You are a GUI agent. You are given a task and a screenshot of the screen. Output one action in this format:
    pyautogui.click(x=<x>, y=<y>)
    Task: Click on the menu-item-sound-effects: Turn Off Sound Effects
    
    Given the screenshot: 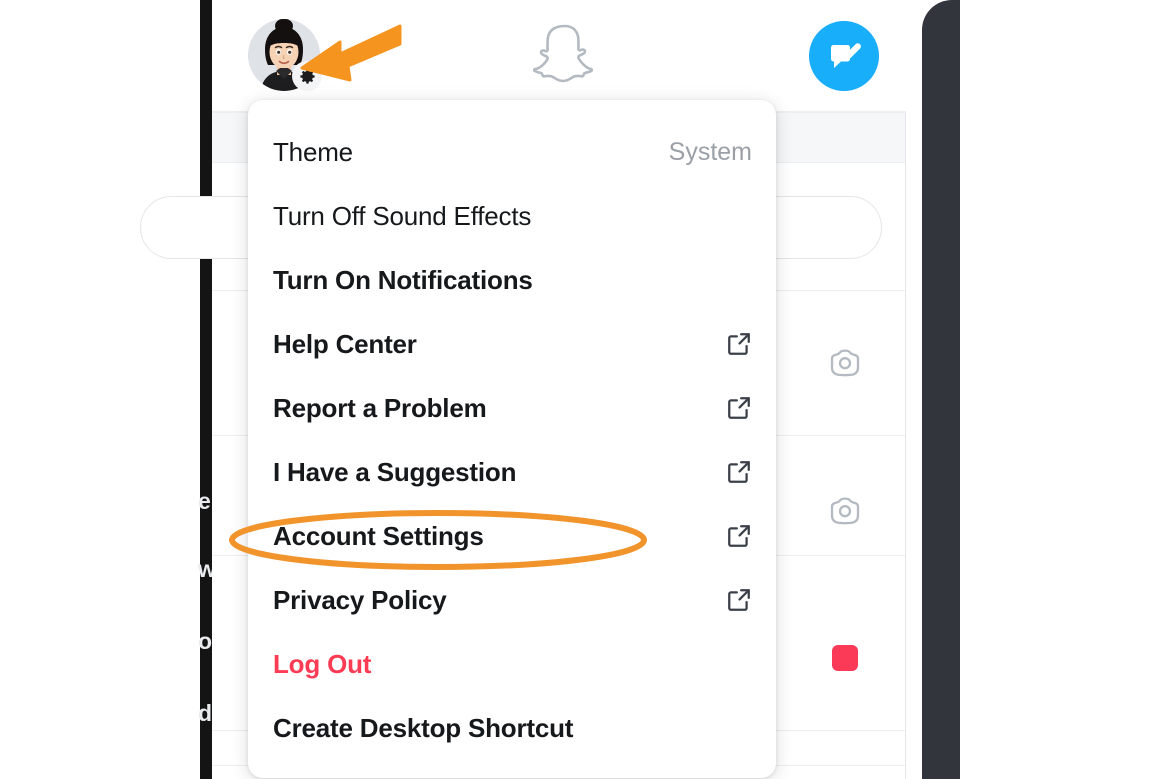 What is the action you would take?
    pyautogui.click(x=512, y=216)
    